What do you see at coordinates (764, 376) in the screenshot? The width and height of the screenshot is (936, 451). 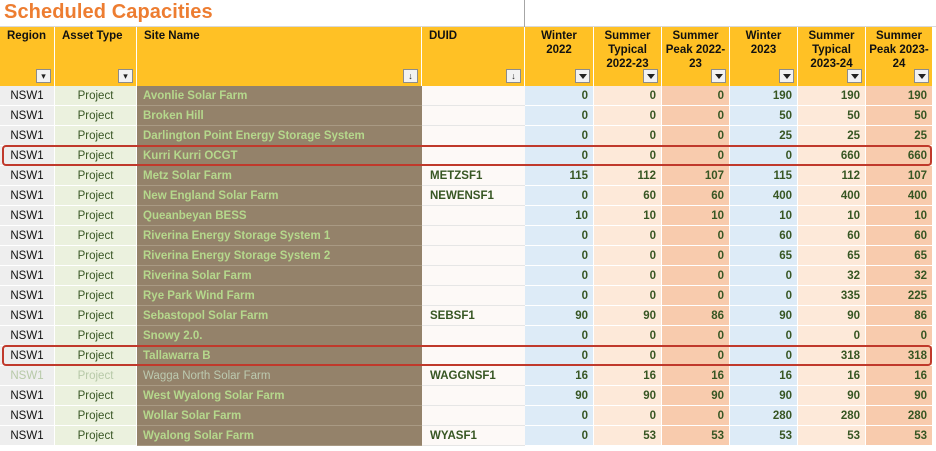 I see `winter-2023-cell: 16` at bounding box center [764, 376].